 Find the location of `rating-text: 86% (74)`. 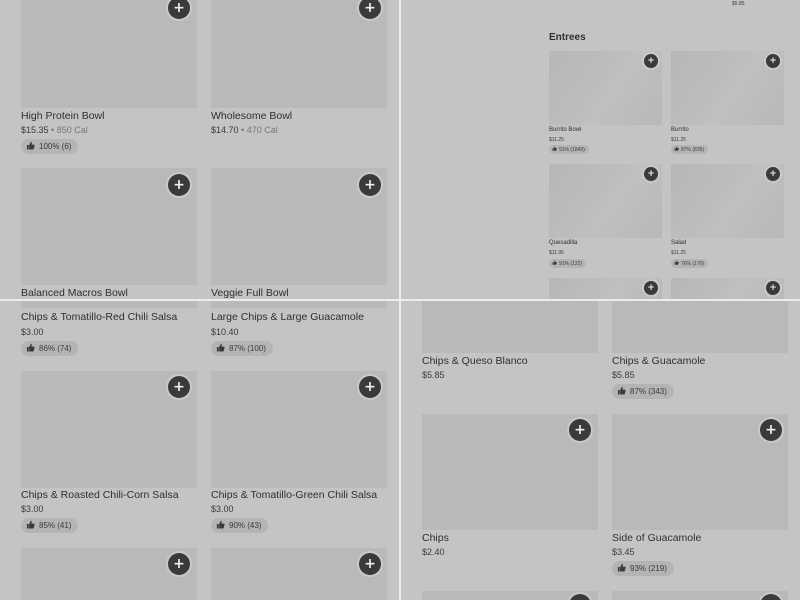

rating-text: 86% (74) is located at coordinates (55, 348).